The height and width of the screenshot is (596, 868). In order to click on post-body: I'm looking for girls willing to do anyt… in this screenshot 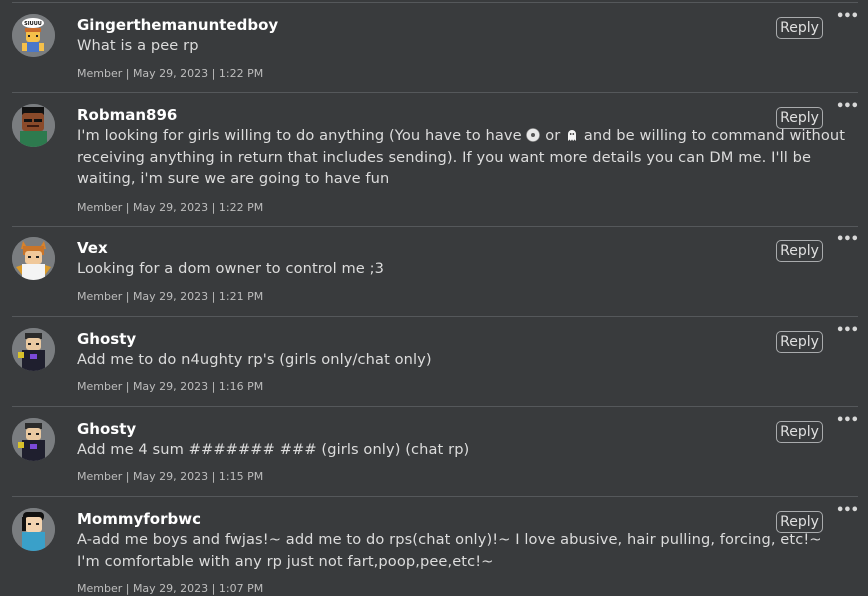, I will do `click(462, 157)`.